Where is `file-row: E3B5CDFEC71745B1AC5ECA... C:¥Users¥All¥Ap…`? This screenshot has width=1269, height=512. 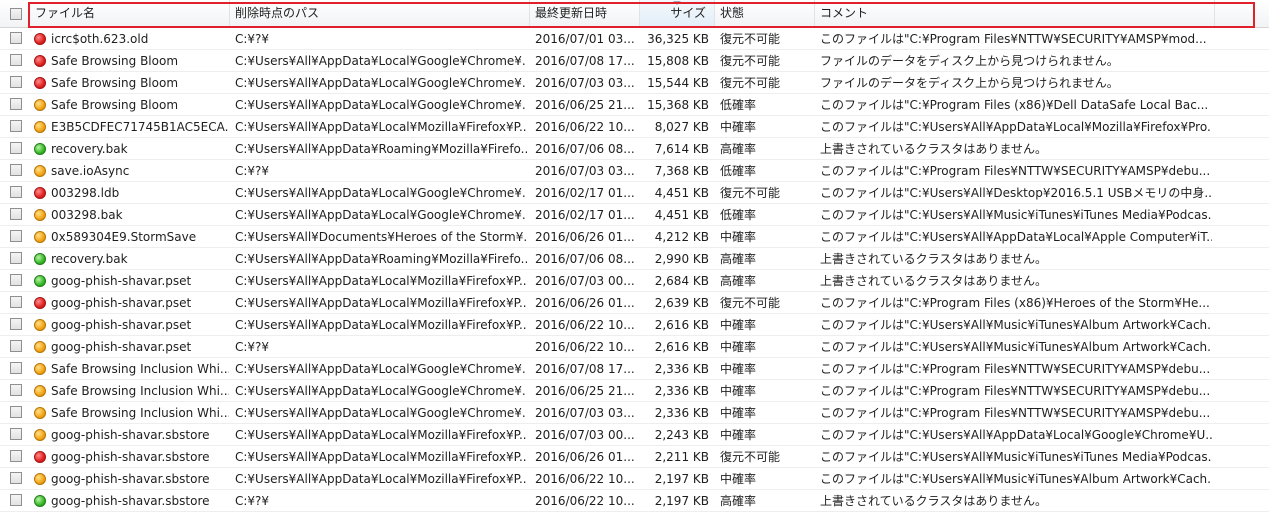 file-row: E3B5CDFEC71745B1AC5ECA... C:¥Users¥All¥Ap… is located at coordinates (634, 127).